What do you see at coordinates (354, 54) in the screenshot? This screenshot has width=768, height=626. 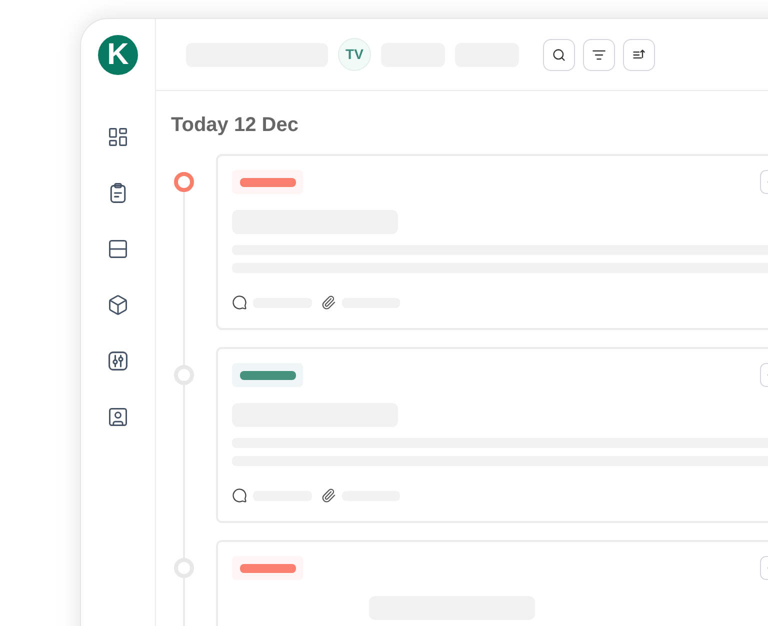 I see `avatar: TV` at bounding box center [354, 54].